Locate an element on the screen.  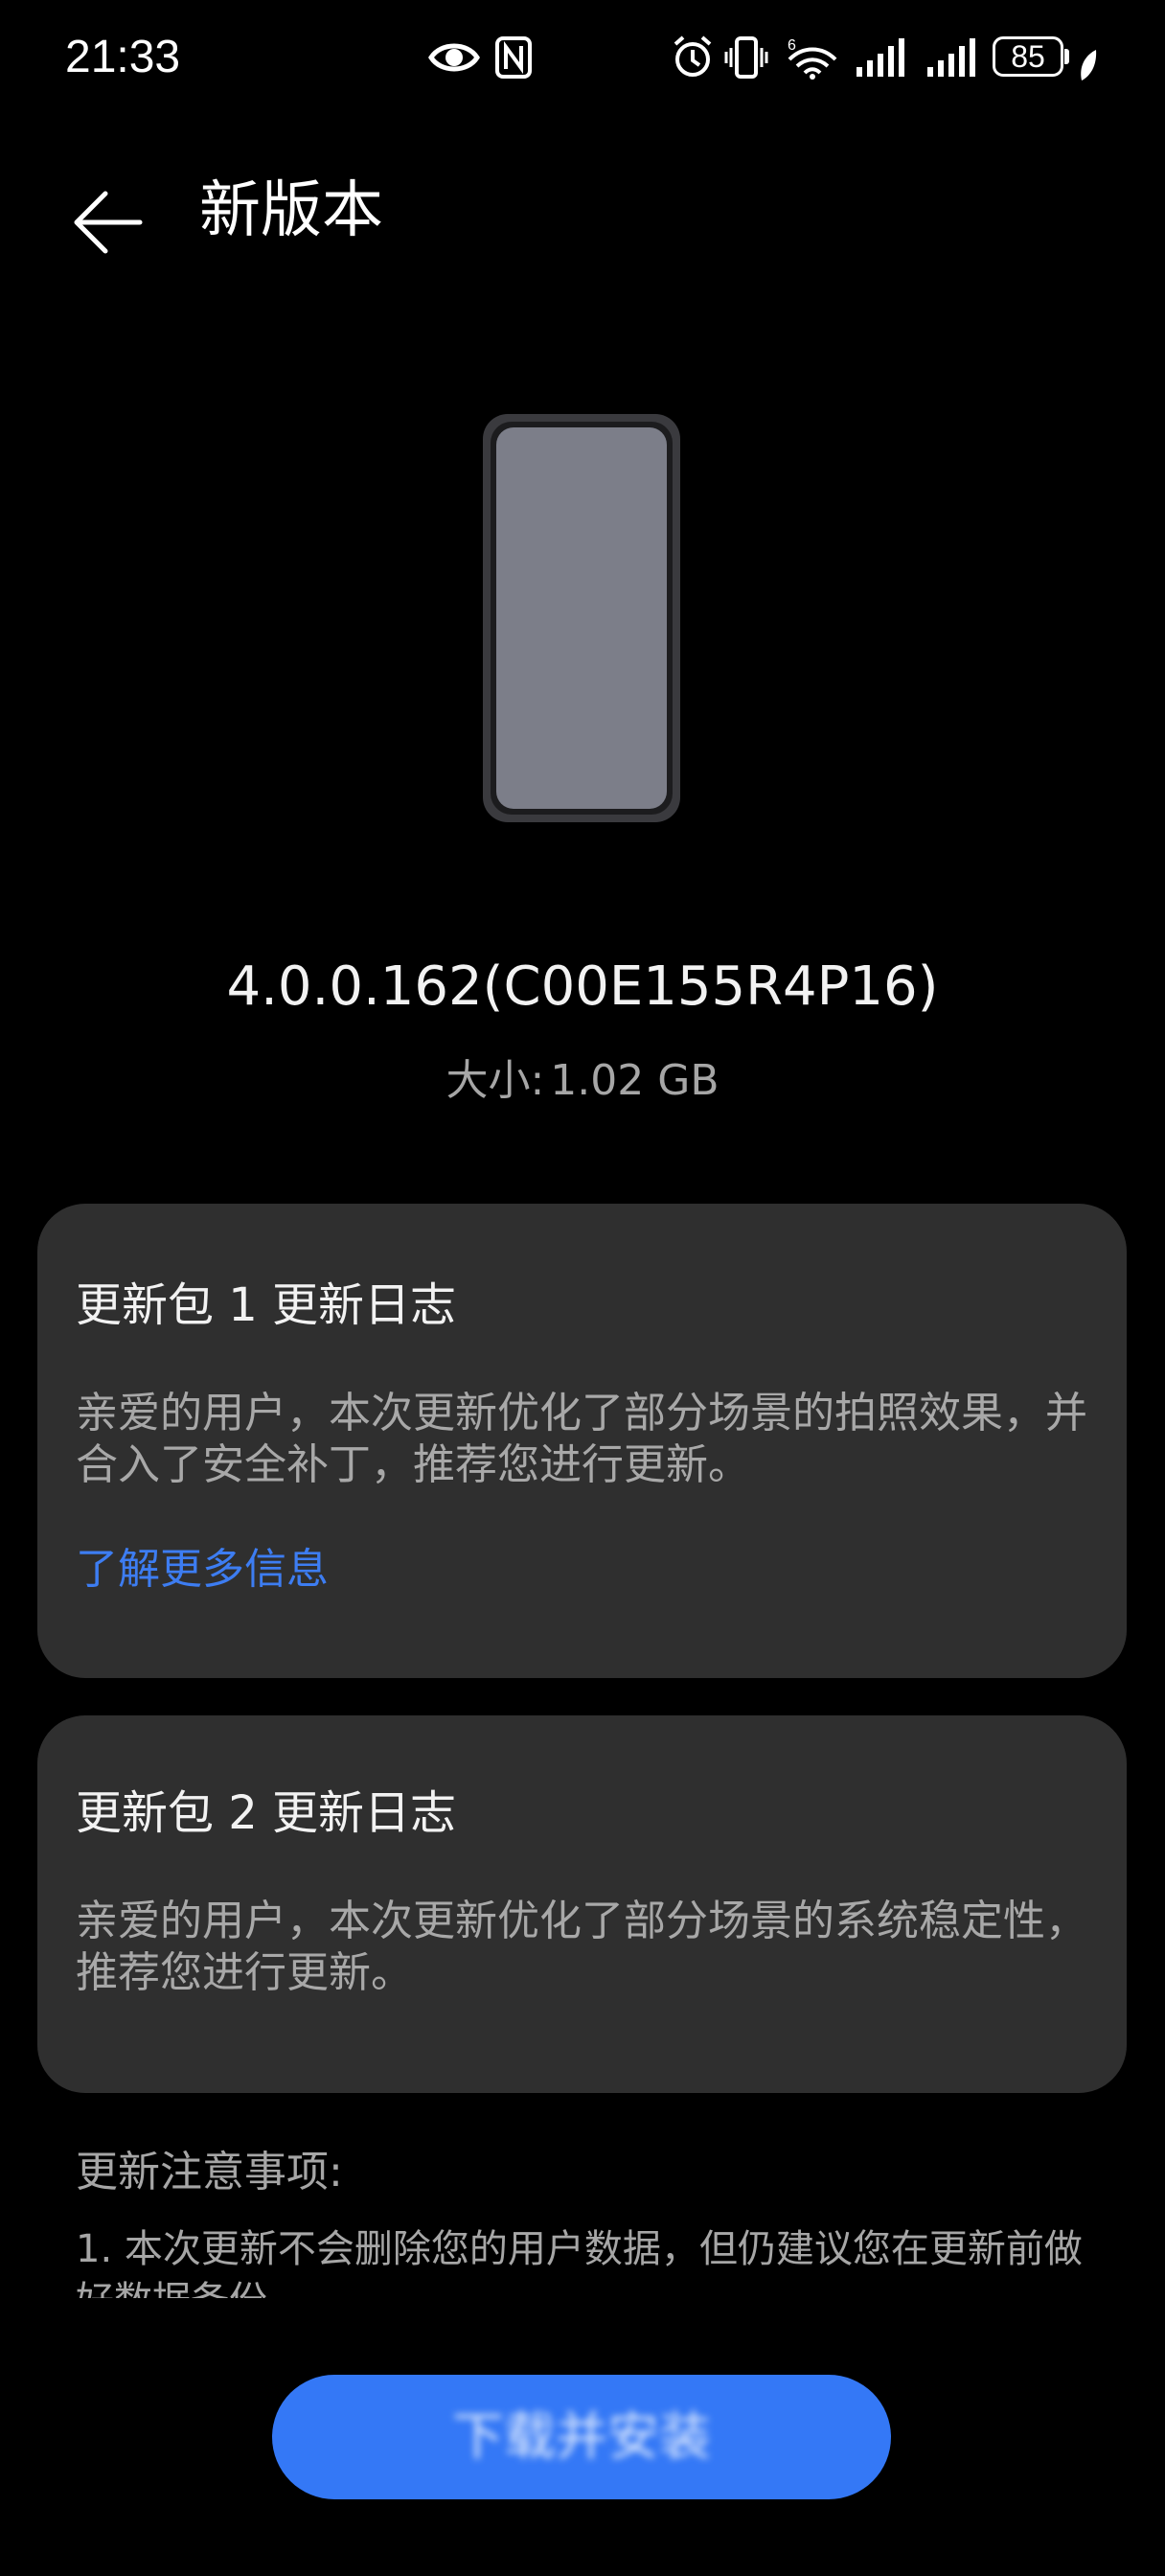
header: 新版本 is located at coordinates (582, 206).